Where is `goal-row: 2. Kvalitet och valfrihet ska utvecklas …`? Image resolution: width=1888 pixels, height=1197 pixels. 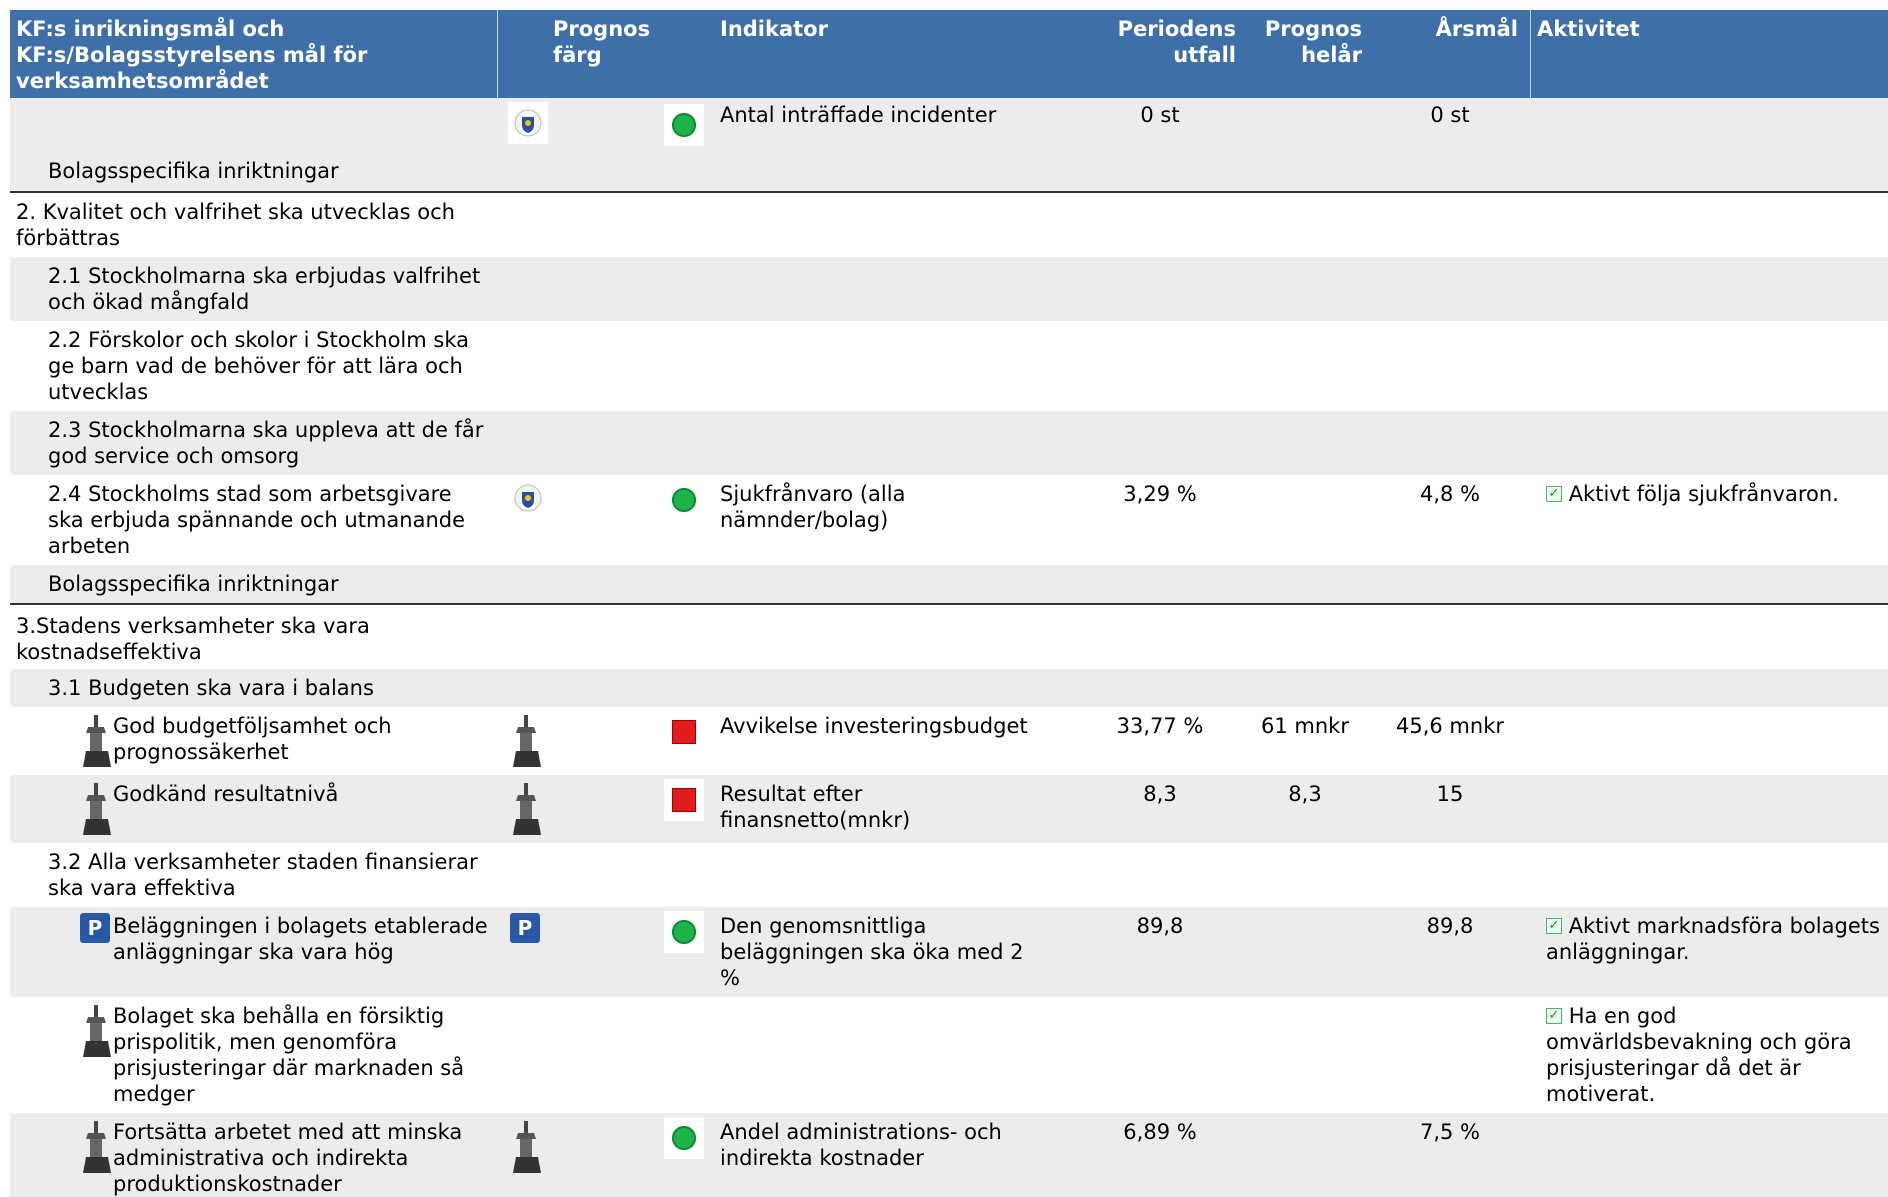 goal-row: 2. Kvalitet och valfrihet ska utvecklas … is located at coordinates (949, 225).